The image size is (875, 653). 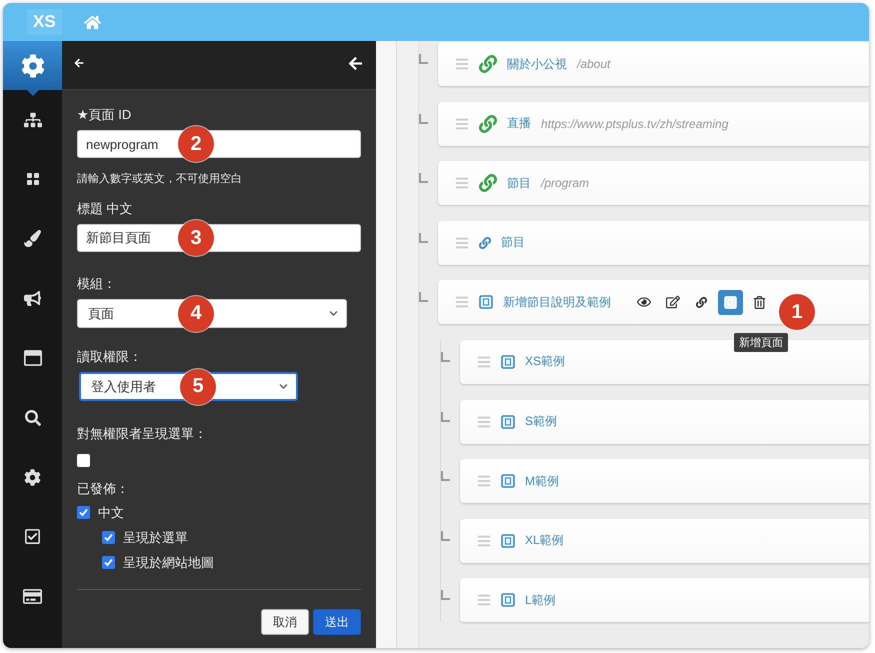 What do you see at coordinates (557, 302) in the screenshot?
I see `item-title: 新增節目說明及範例` at bounding box center [557, 302].